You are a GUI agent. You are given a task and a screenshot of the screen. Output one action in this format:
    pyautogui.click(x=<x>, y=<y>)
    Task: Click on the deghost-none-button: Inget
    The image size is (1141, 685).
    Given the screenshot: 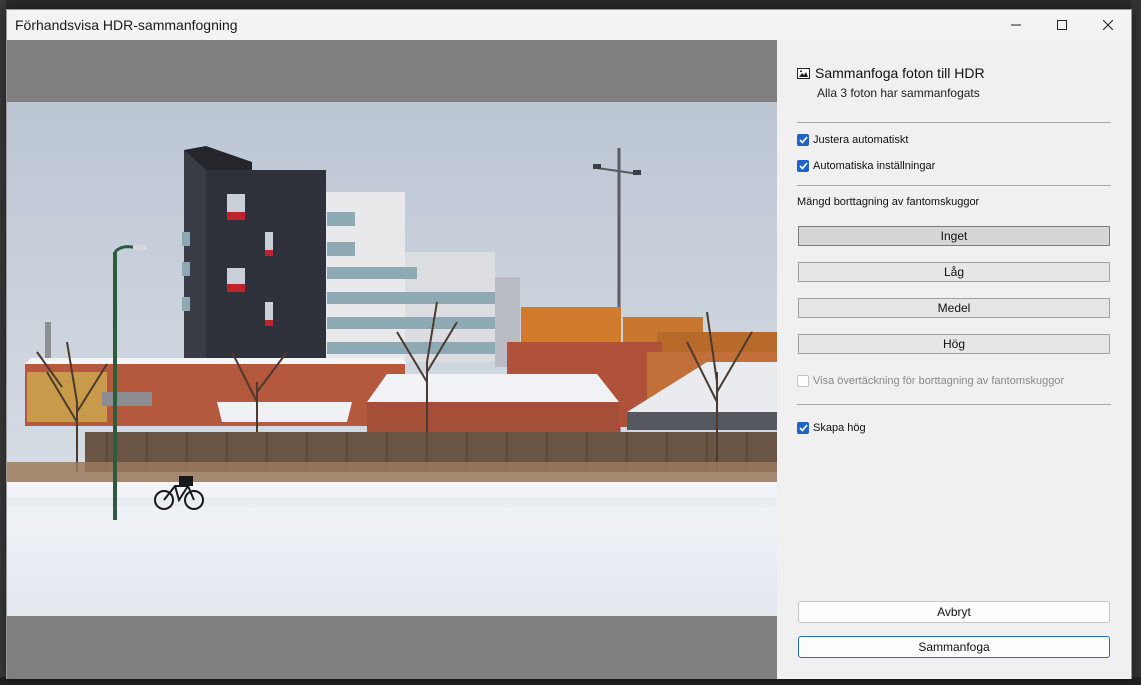 What is the action you would take?
    pyautogui.click(x=954, y=236)
    